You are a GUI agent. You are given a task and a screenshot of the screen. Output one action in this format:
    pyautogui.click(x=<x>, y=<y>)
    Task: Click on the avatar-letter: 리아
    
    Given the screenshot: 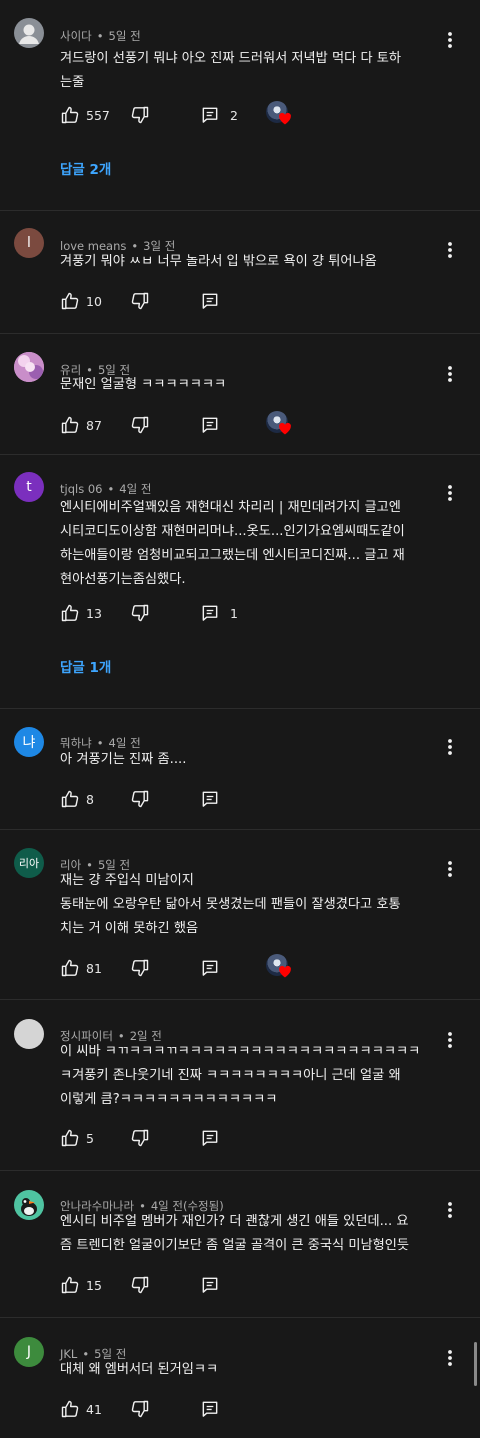 What is the action you would take?
    pyautogui.click(x=29, y=863)
    